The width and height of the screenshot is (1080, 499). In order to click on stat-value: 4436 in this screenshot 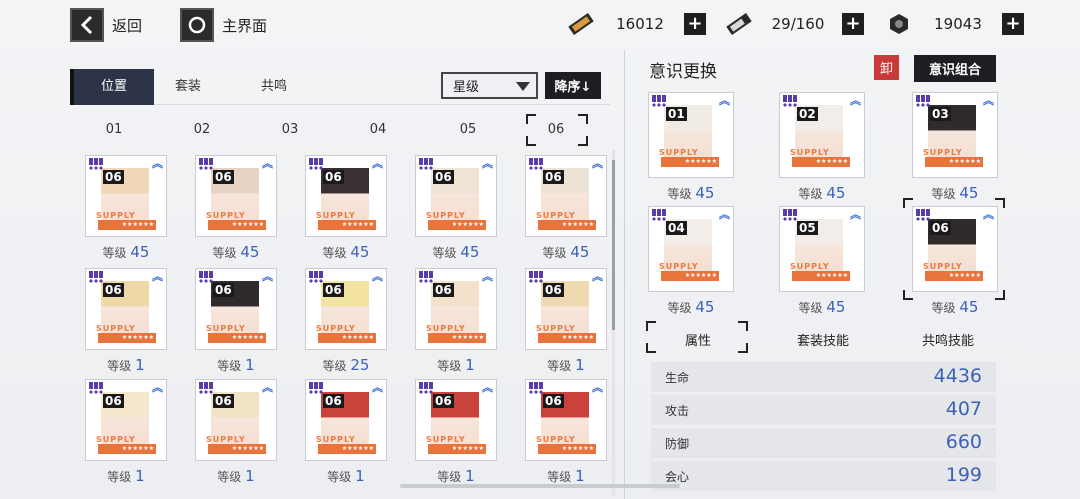, I will do `click(957, 376)`.